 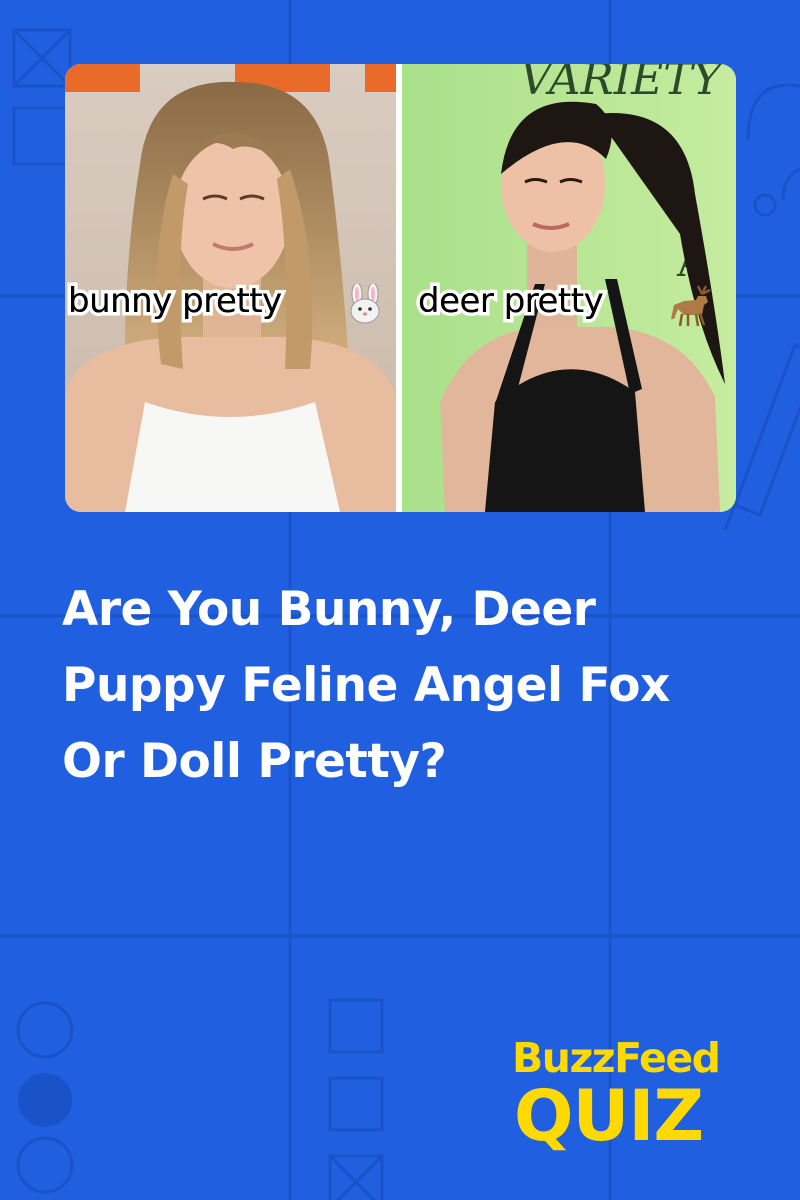 What do you see at coordinates (365, 304) in the screenshot?
I see `rabbit-face-icon` at bounding box center [365, 304].